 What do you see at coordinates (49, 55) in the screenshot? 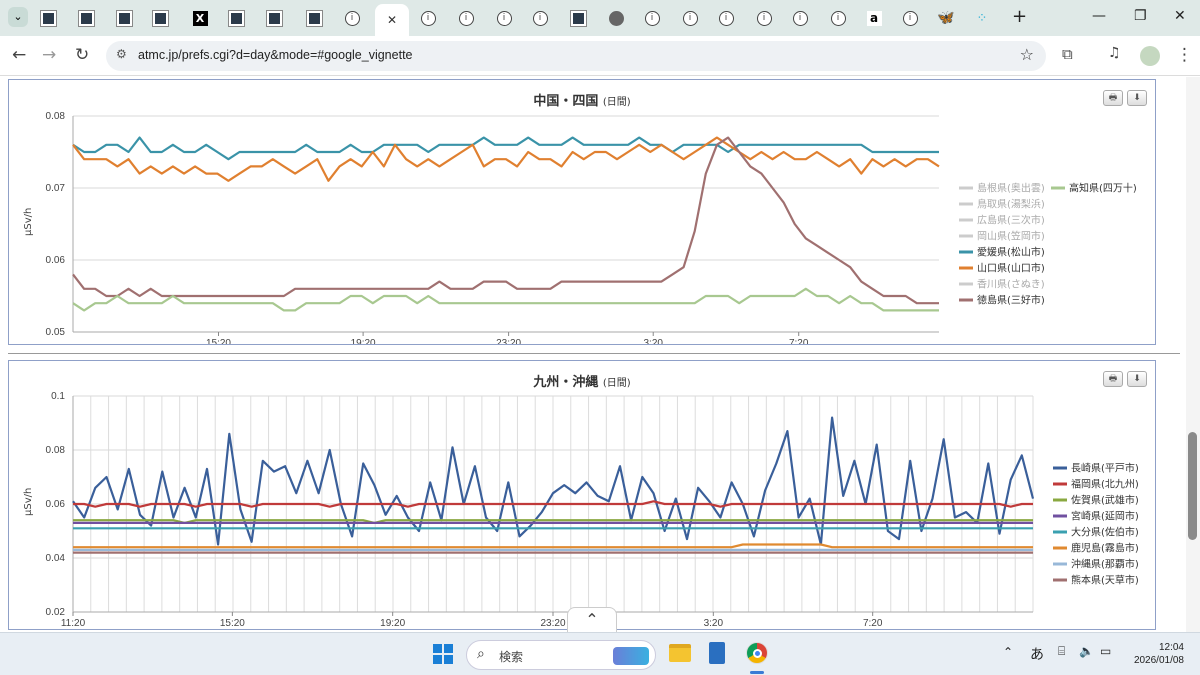
I see `forward-button: →` at bounding box center [49, 55].